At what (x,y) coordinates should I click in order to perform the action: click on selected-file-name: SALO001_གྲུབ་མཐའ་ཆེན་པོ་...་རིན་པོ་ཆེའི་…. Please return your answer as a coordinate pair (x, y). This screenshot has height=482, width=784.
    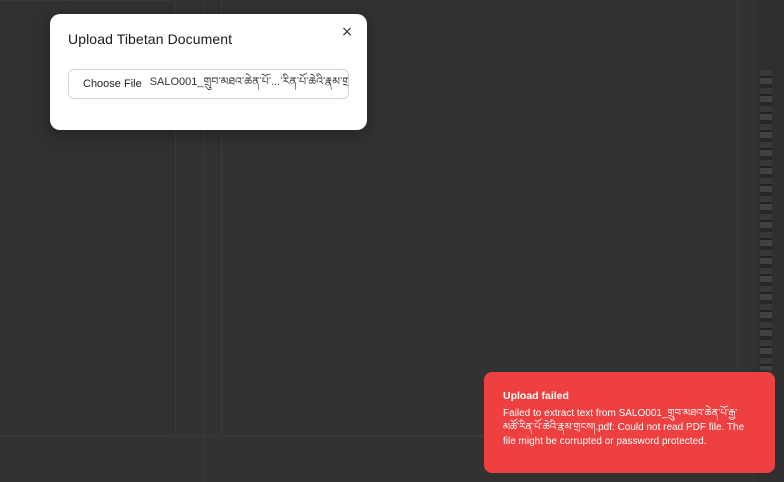
    Looking at the image, I should click on (248, 81).